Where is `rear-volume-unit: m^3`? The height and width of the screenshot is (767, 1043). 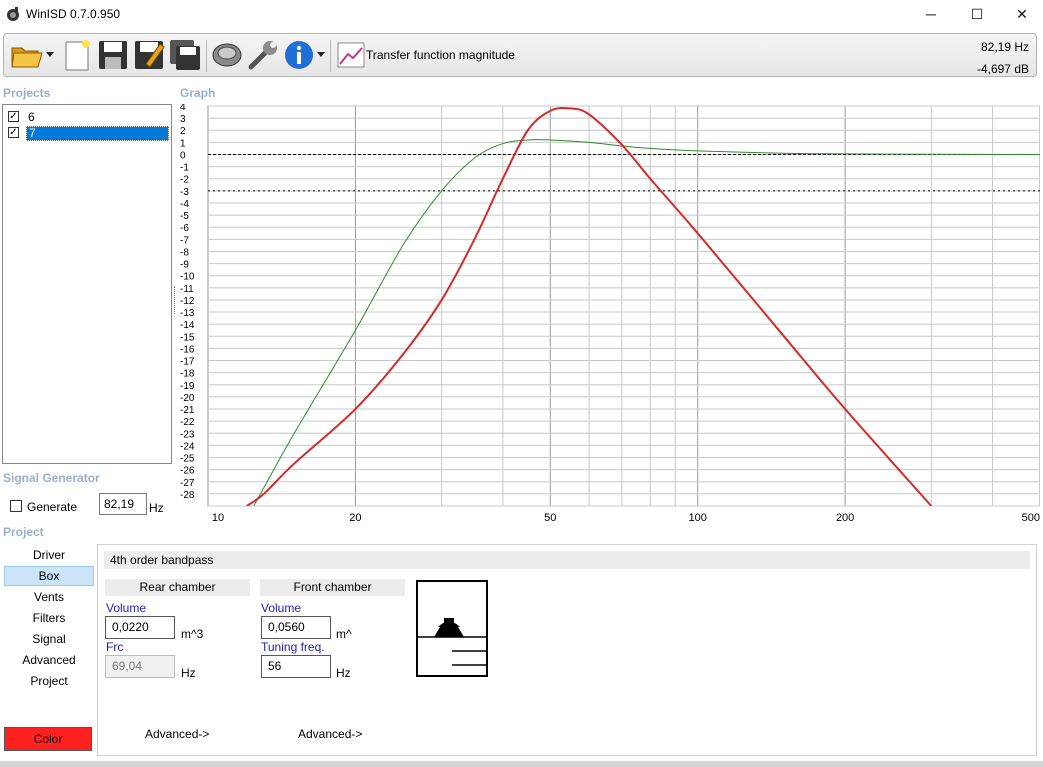 rear-volume-unit: m^3 is located at coordinates (192, 634).